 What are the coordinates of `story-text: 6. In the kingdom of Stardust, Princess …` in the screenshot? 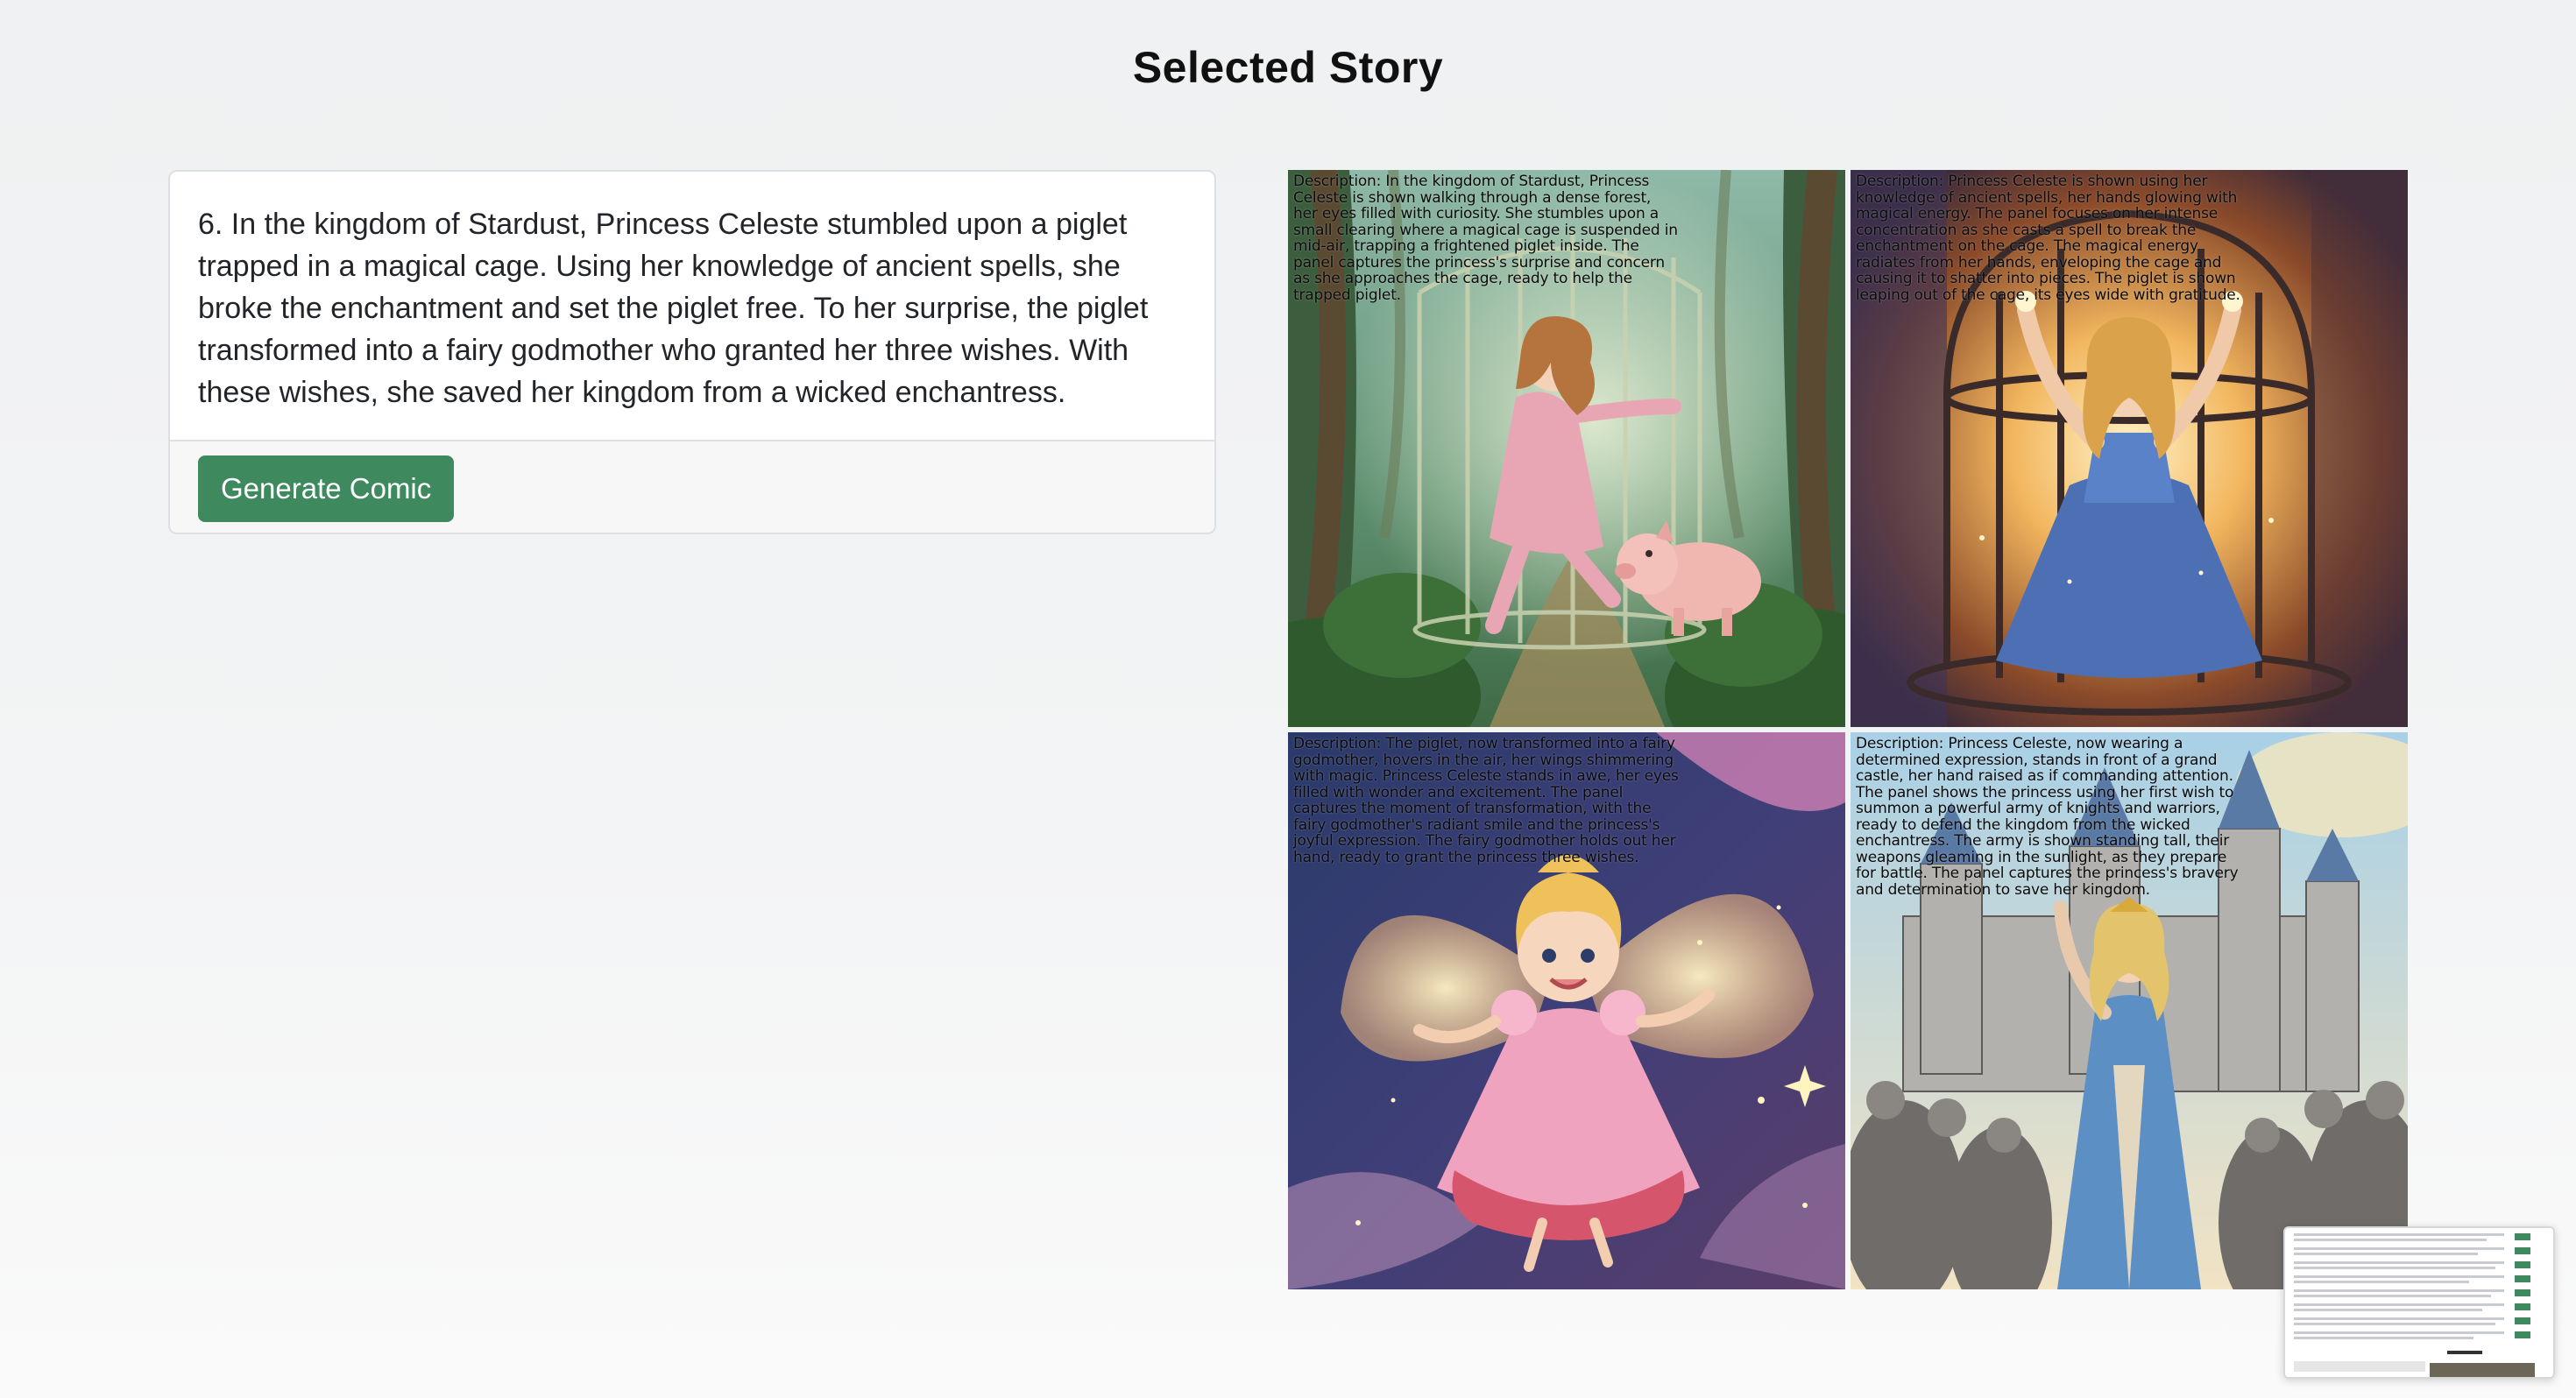 It's located at (673, 308).